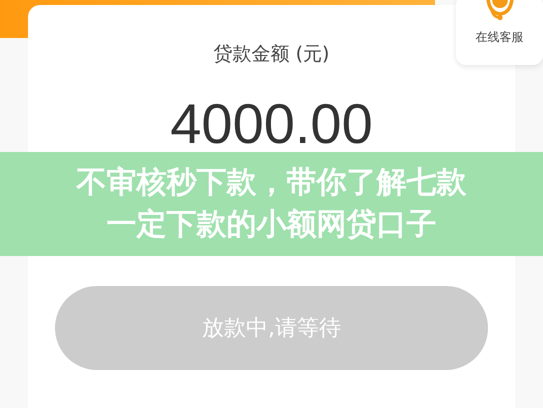 The image size is (543, 408). What do you see at coordinates (271, 183) in the screenshot?
I see `banner-title-line: 不审核秒下款，带你了解七款` at bounding box center [271, 183].